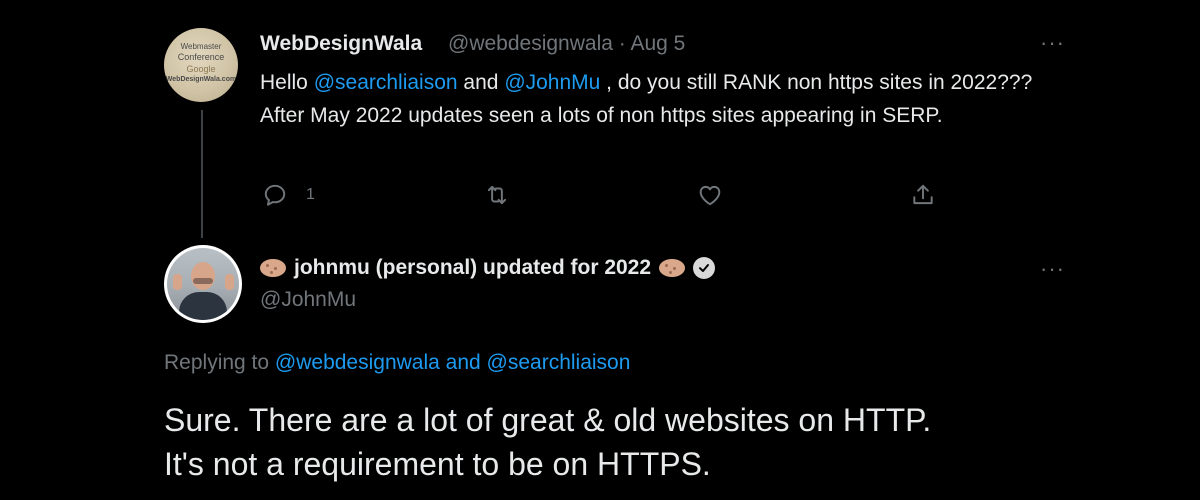 This screenshot has width=1200, height=500. Describe the element at coordinates (437, 464) in the screenshot. I see `tweet2-text-line2: It's not a requirement to be on HTTPS.` at that location.